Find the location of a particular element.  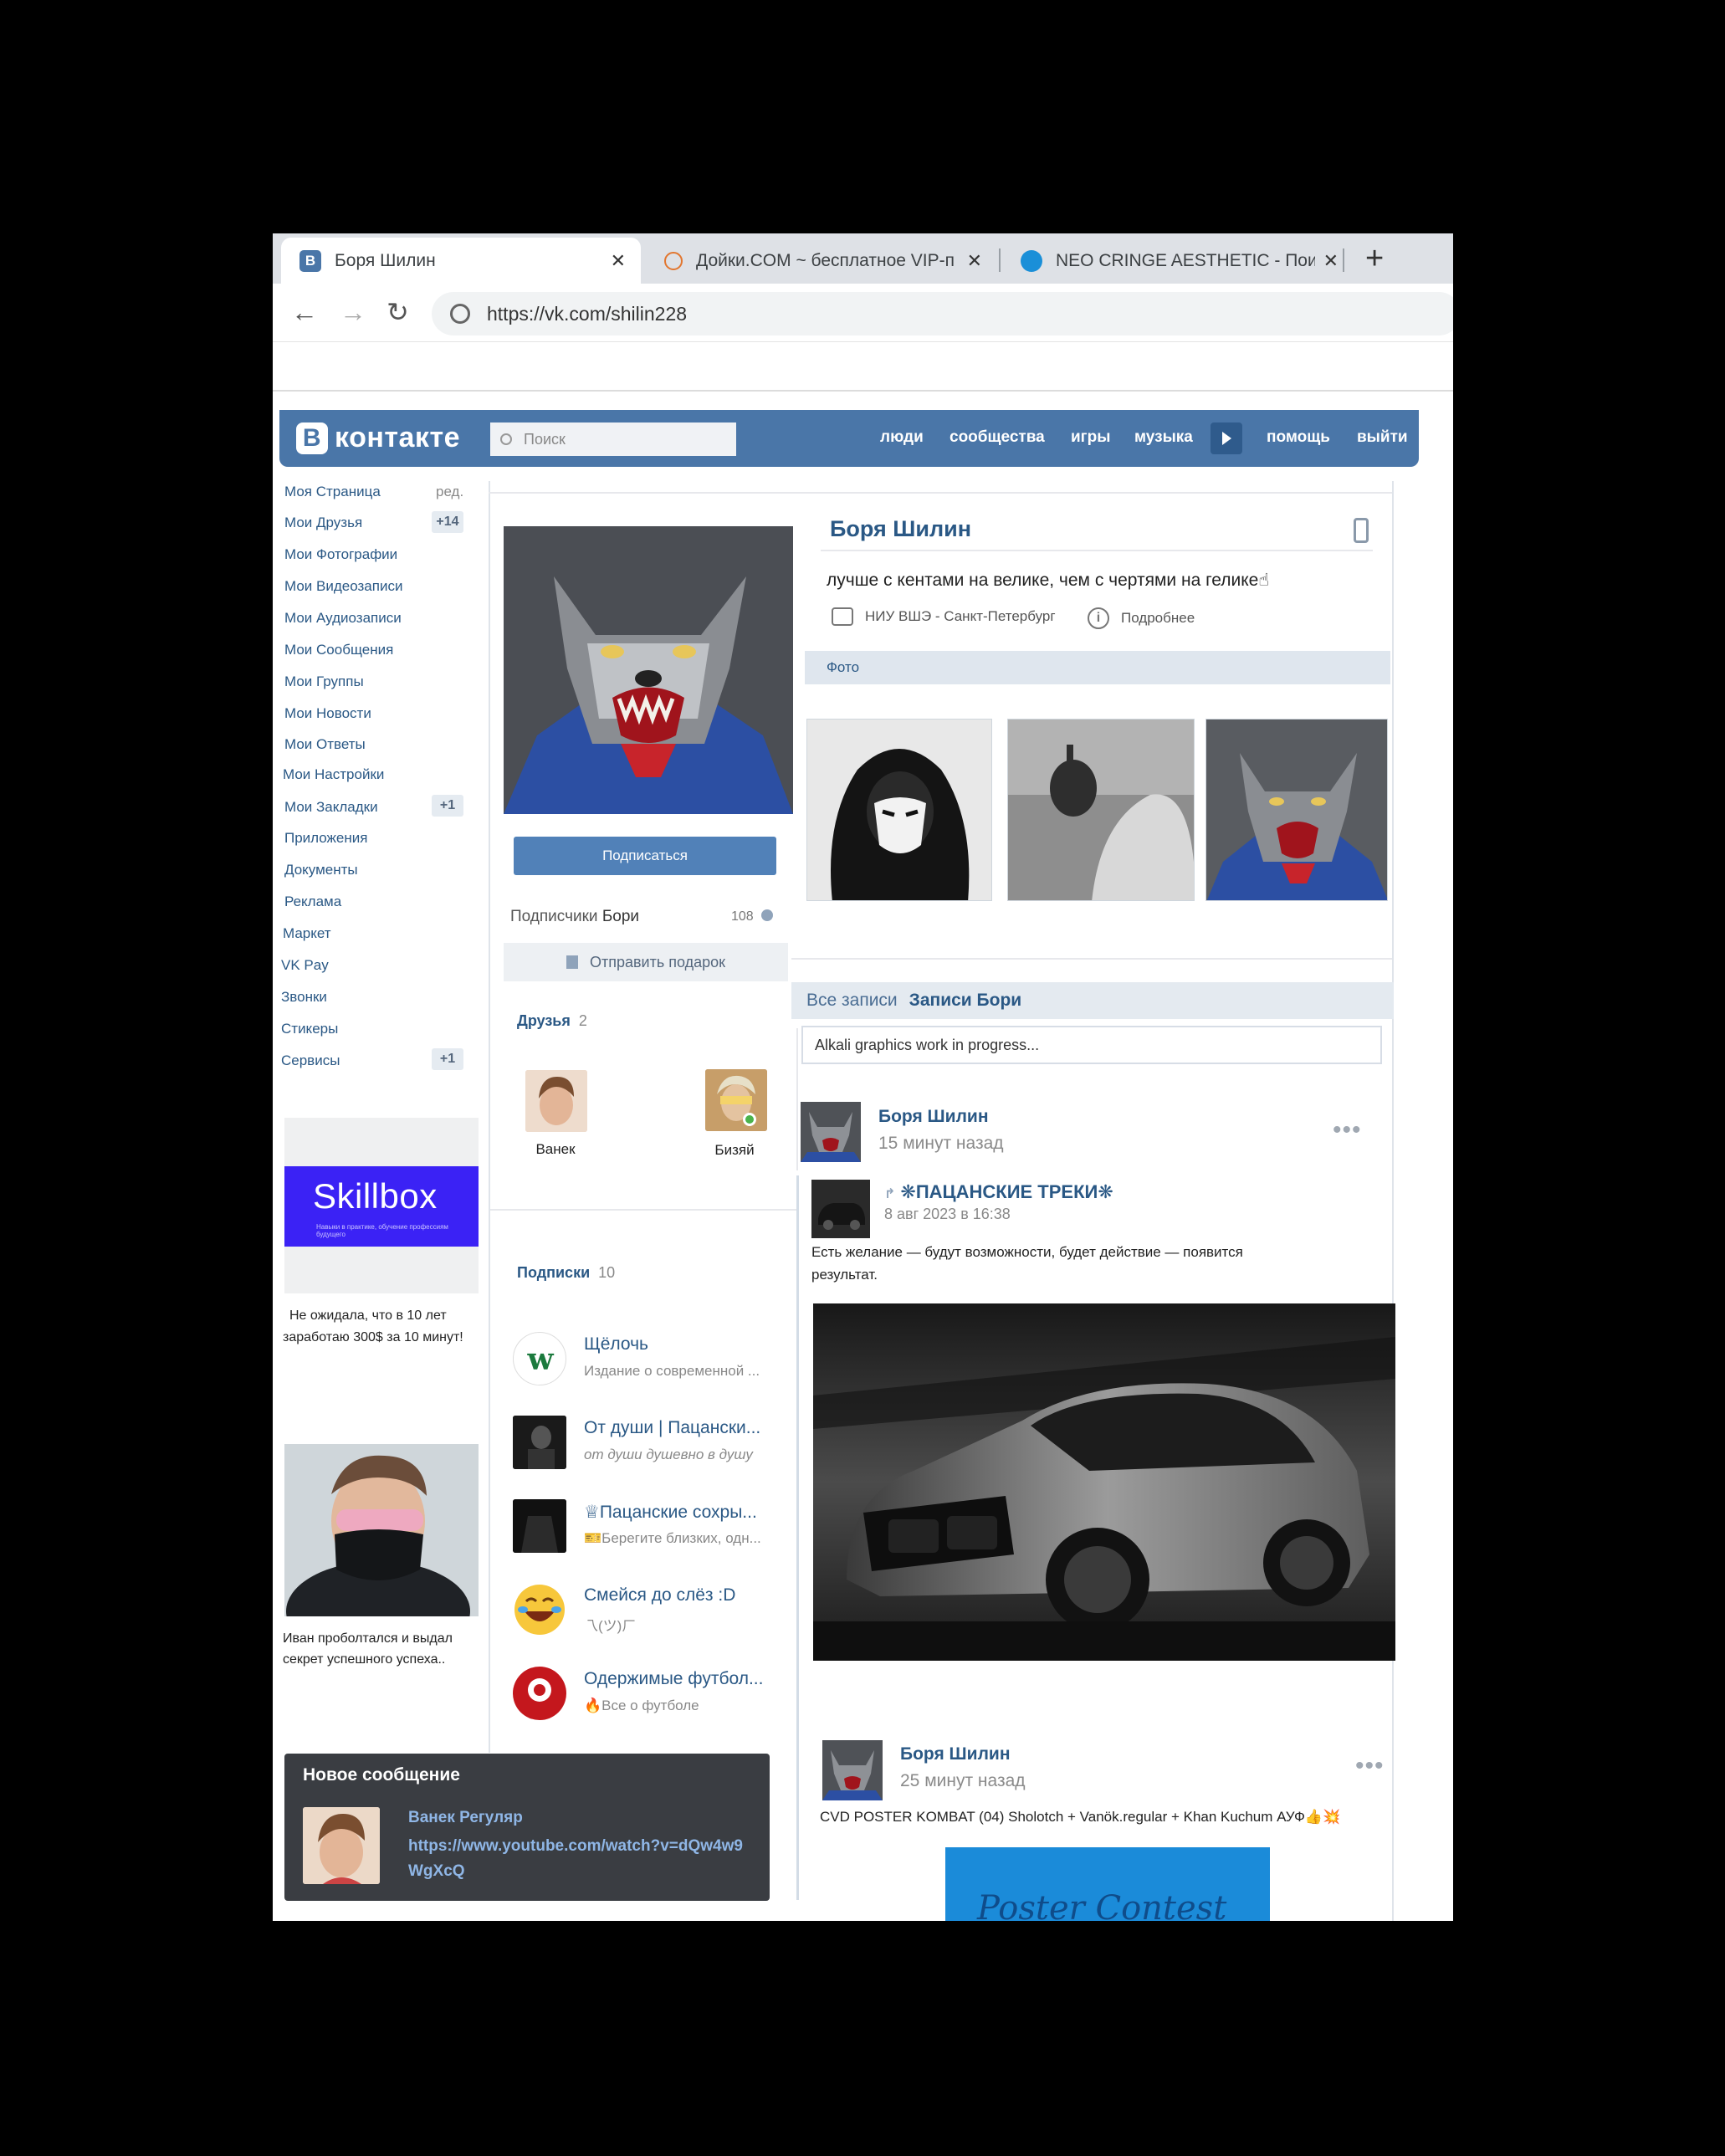

send-gift-button: Отправить подарок is located at coordinates (646, 962).